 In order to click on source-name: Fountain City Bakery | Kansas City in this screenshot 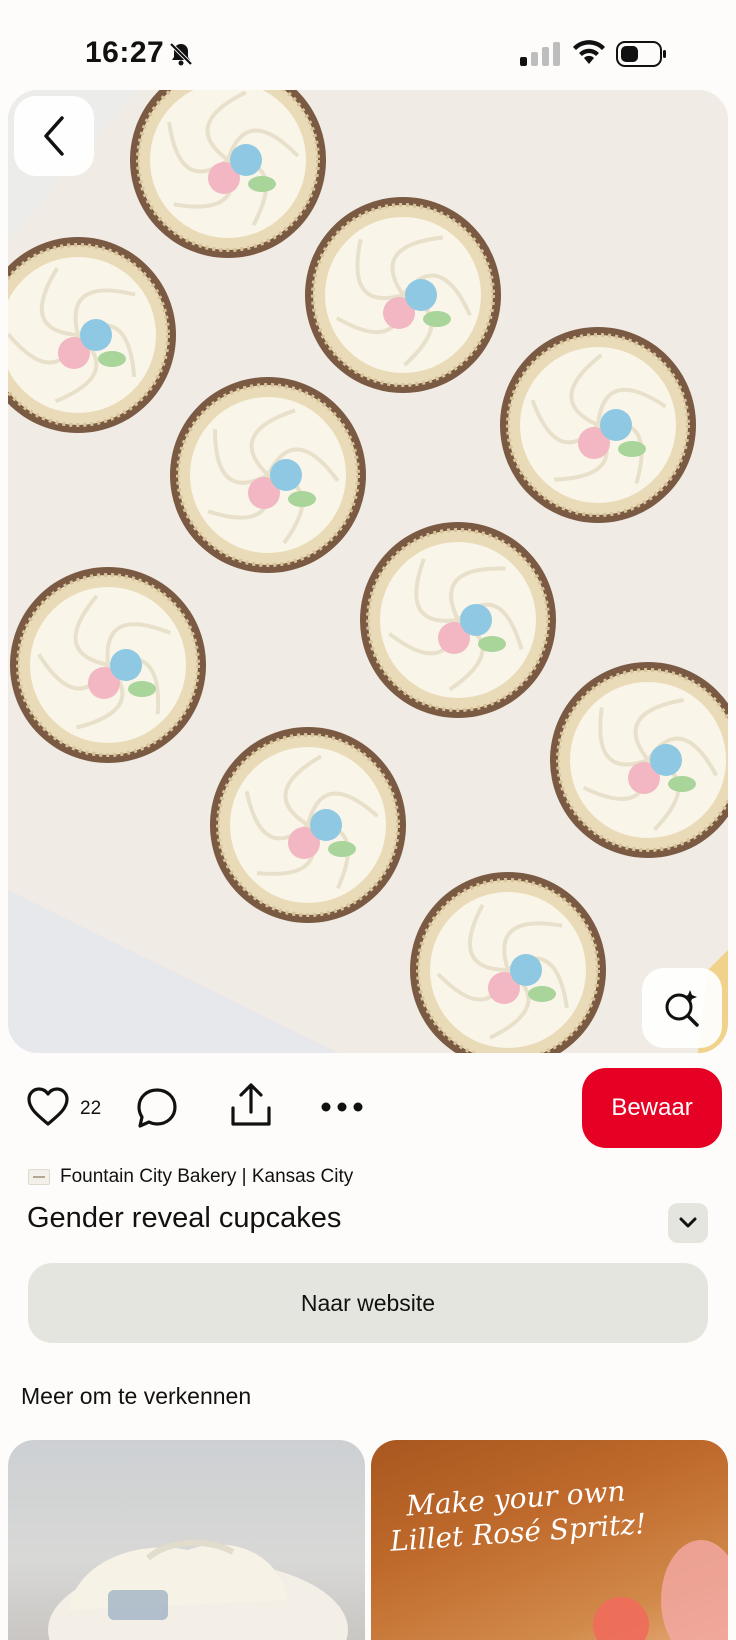, I will do `click(207, 1176)`.